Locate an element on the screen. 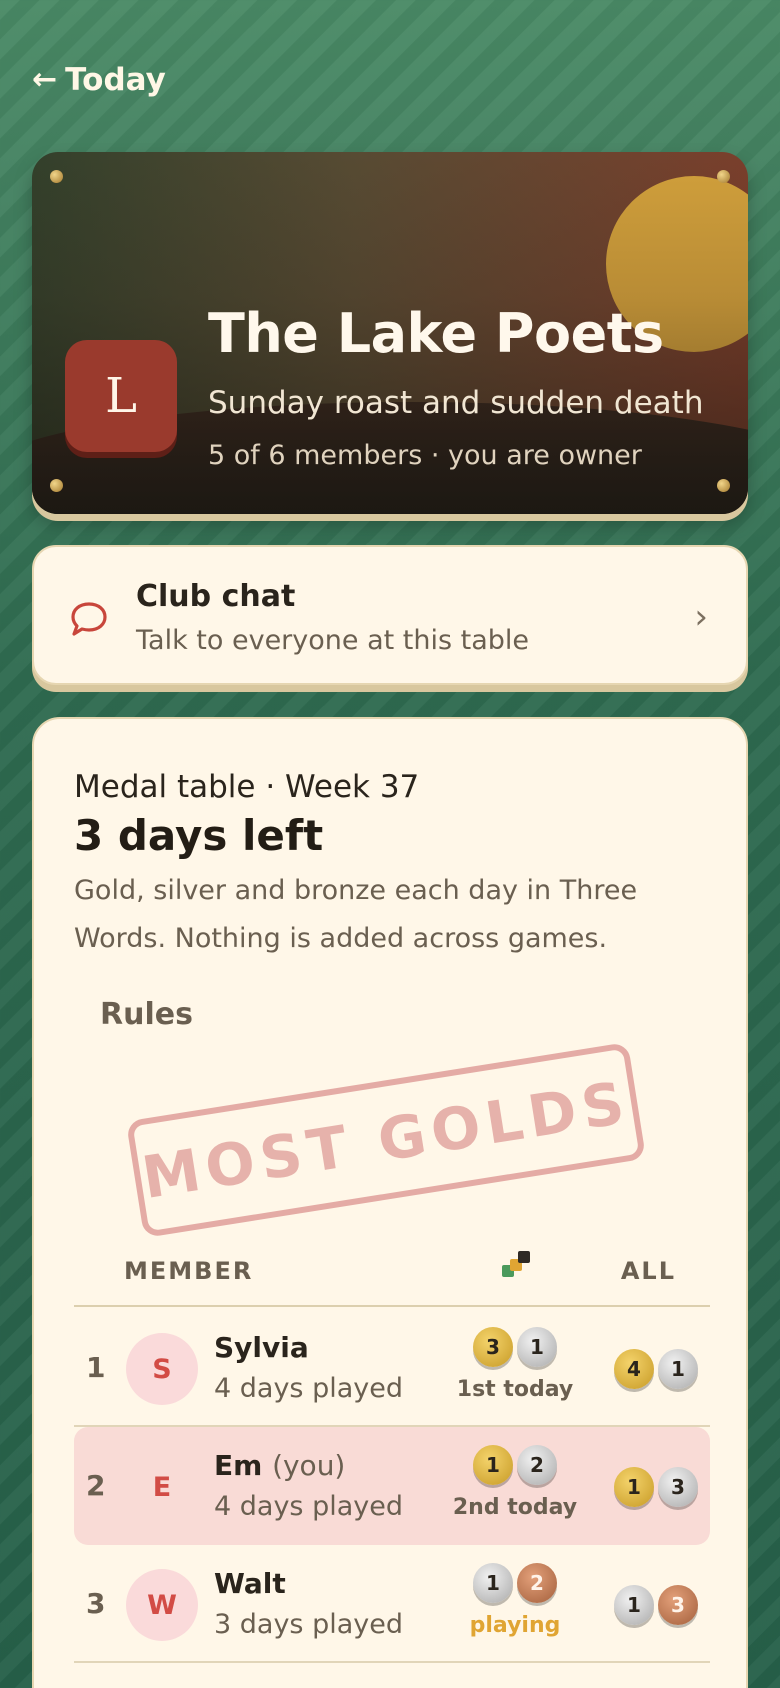 This screenshot has width=780, height=1688. member-name-text: Walt is located at coordinates (250, 1583).